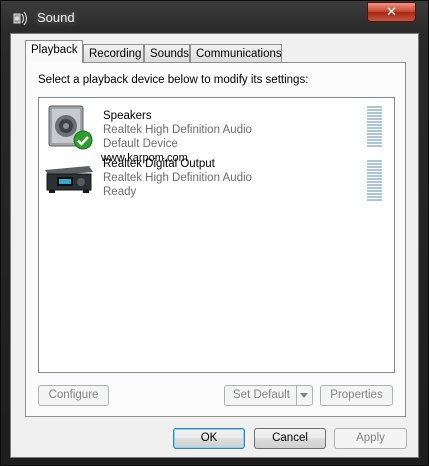 The height and width of the screenshot is (466, 429). Describe the element at coordinates (83, 140) in the screenshot. I see `check-icon` at that location.